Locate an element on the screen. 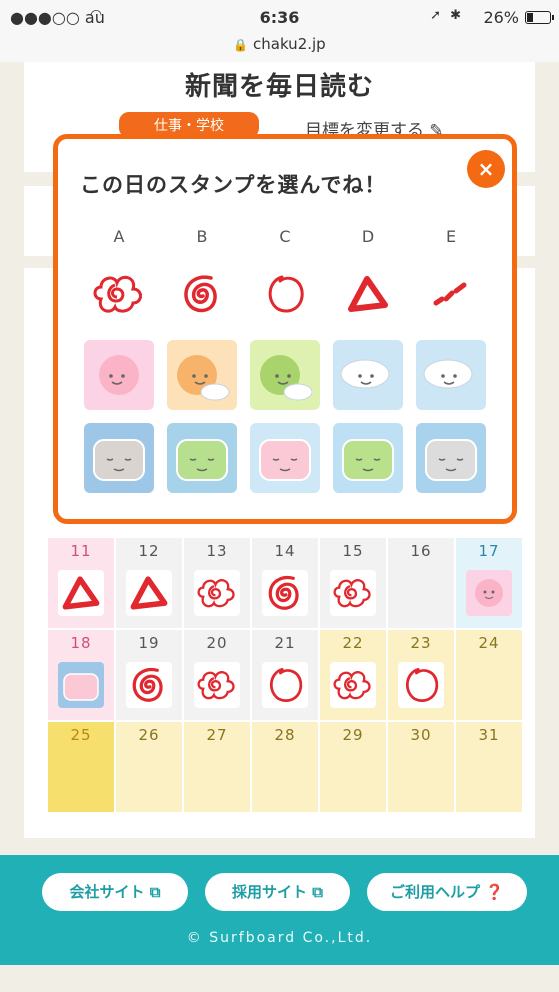 The height and width of the screenshot is (992, 559). calendar-day: 21 is located at coordinates (285, 675).